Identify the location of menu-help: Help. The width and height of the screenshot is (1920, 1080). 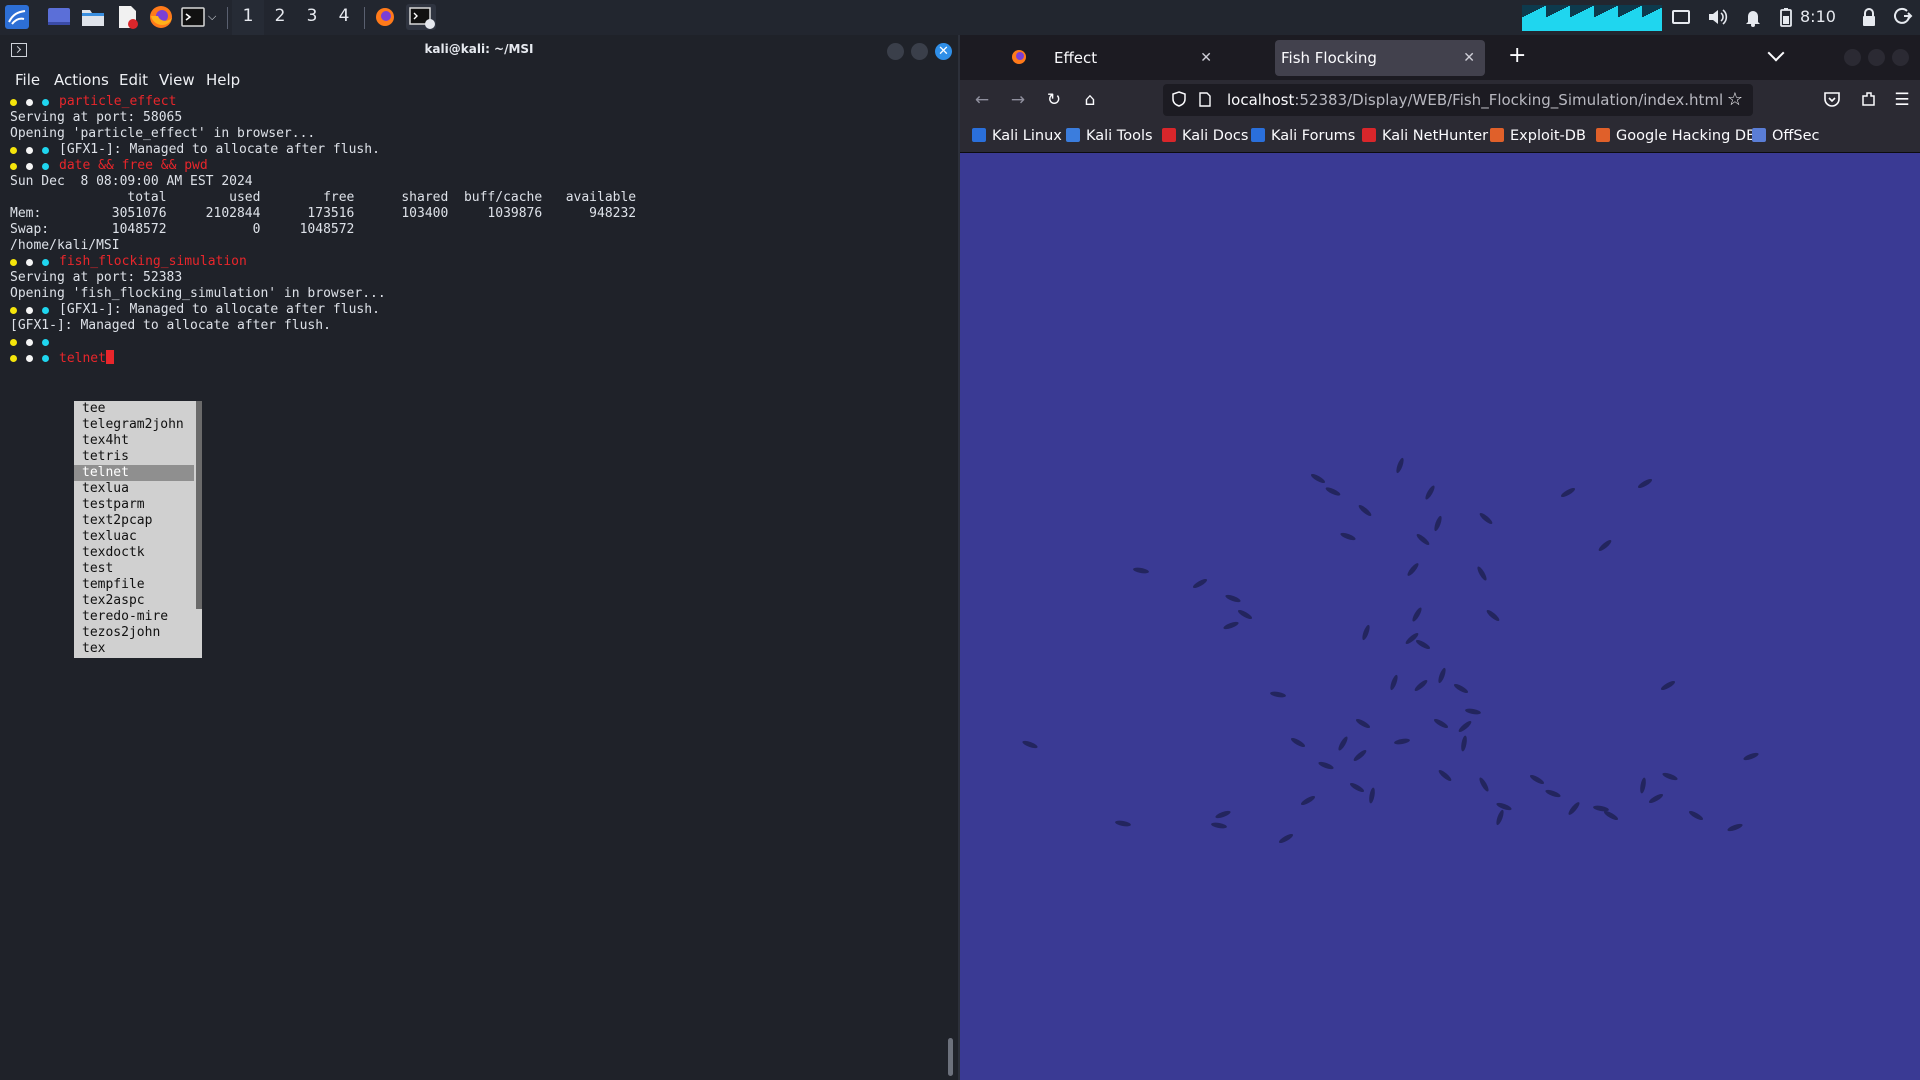
(223, 80).